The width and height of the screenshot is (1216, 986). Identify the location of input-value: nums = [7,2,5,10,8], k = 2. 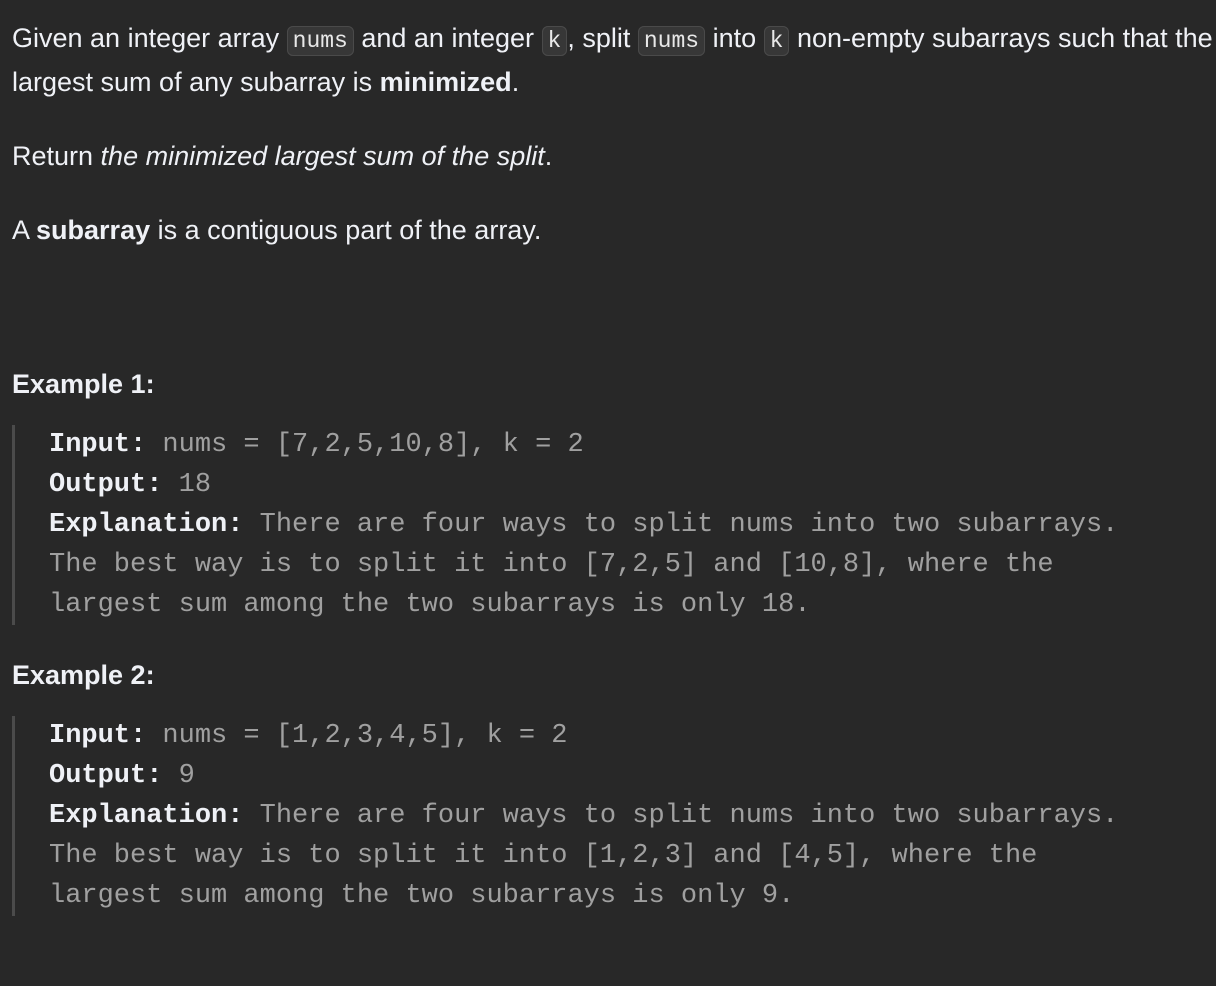
(365, 445).